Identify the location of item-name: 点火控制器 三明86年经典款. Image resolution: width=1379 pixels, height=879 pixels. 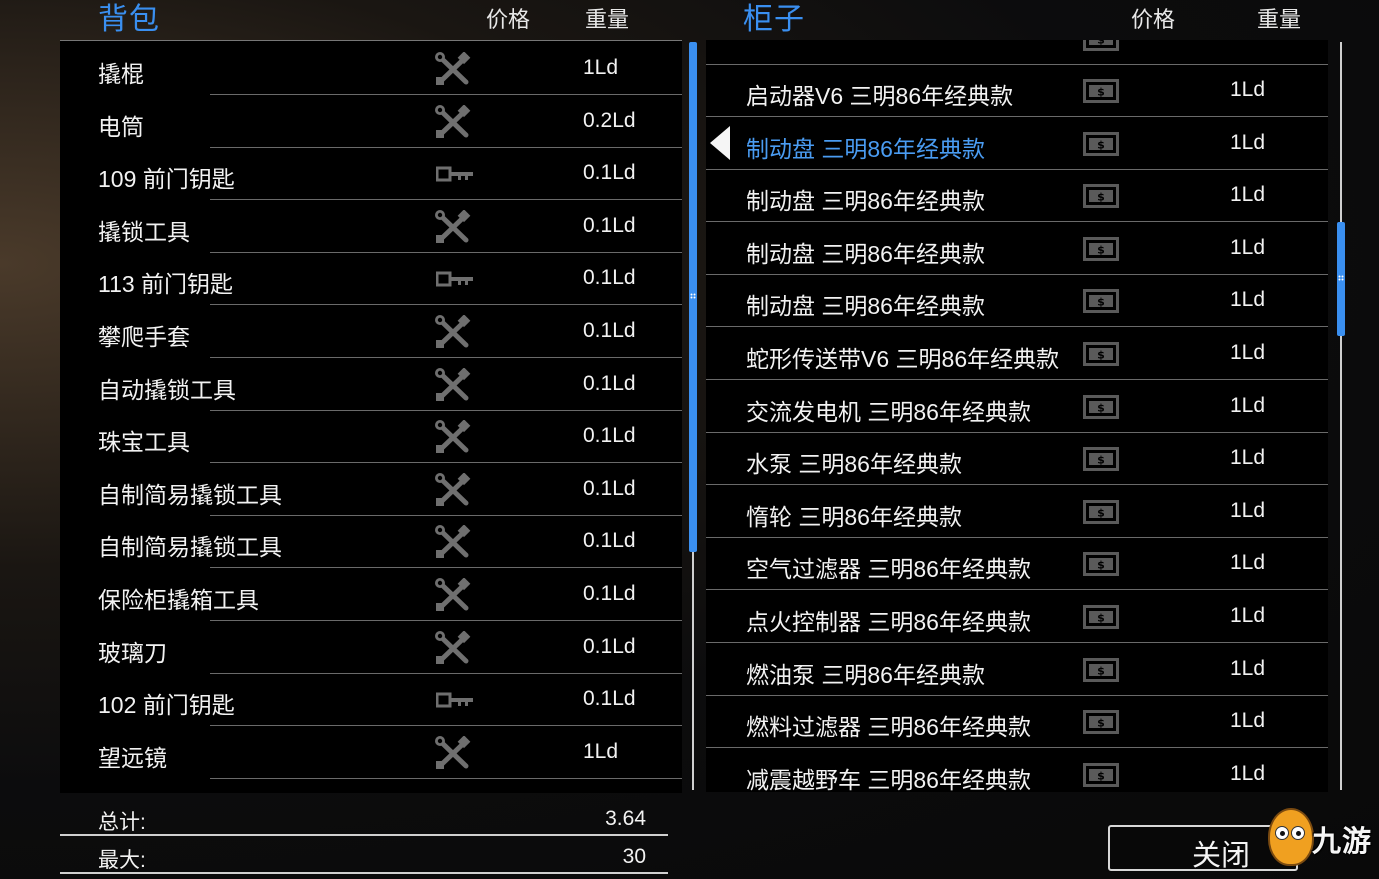
(888, 622).